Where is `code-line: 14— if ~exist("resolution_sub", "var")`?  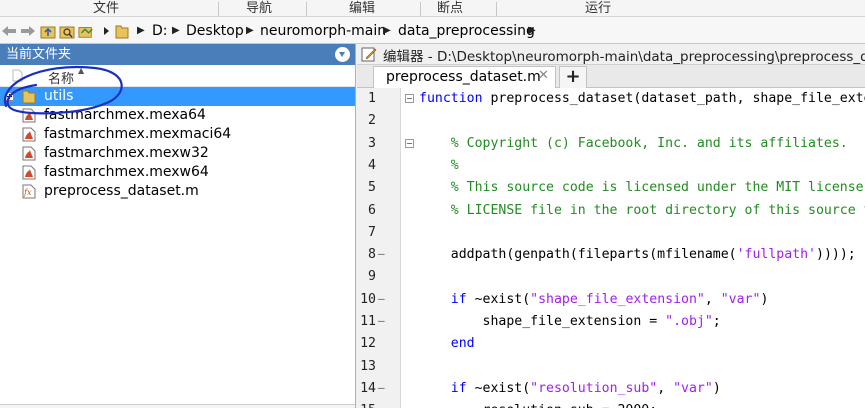 code-line: 14— if ~exist("resolution_sub", "var") is located at coordinates (611, 389).